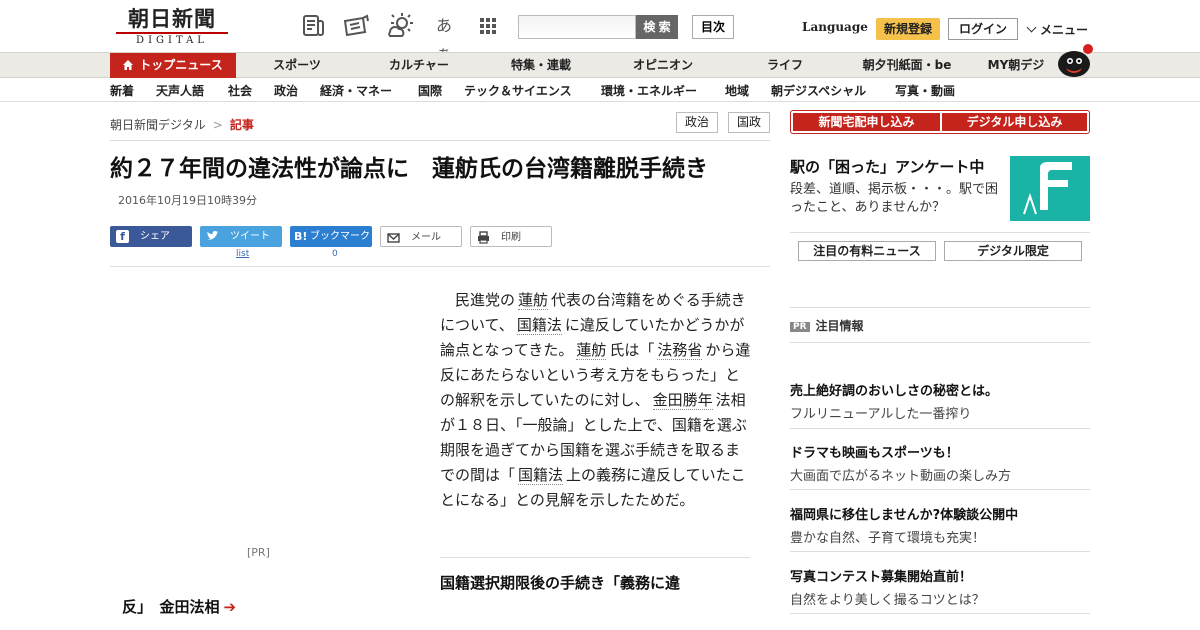  I want to click on font-size-icon: あぁ, so click(444, 37).